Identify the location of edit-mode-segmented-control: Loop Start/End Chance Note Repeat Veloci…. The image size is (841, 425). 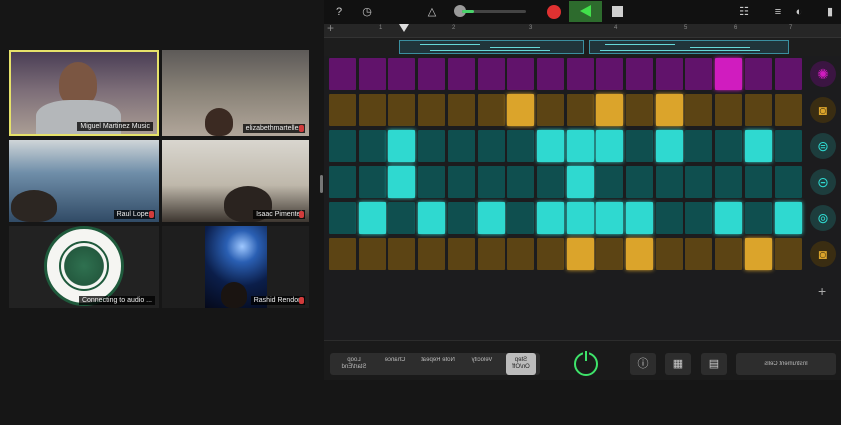
(435, 364).